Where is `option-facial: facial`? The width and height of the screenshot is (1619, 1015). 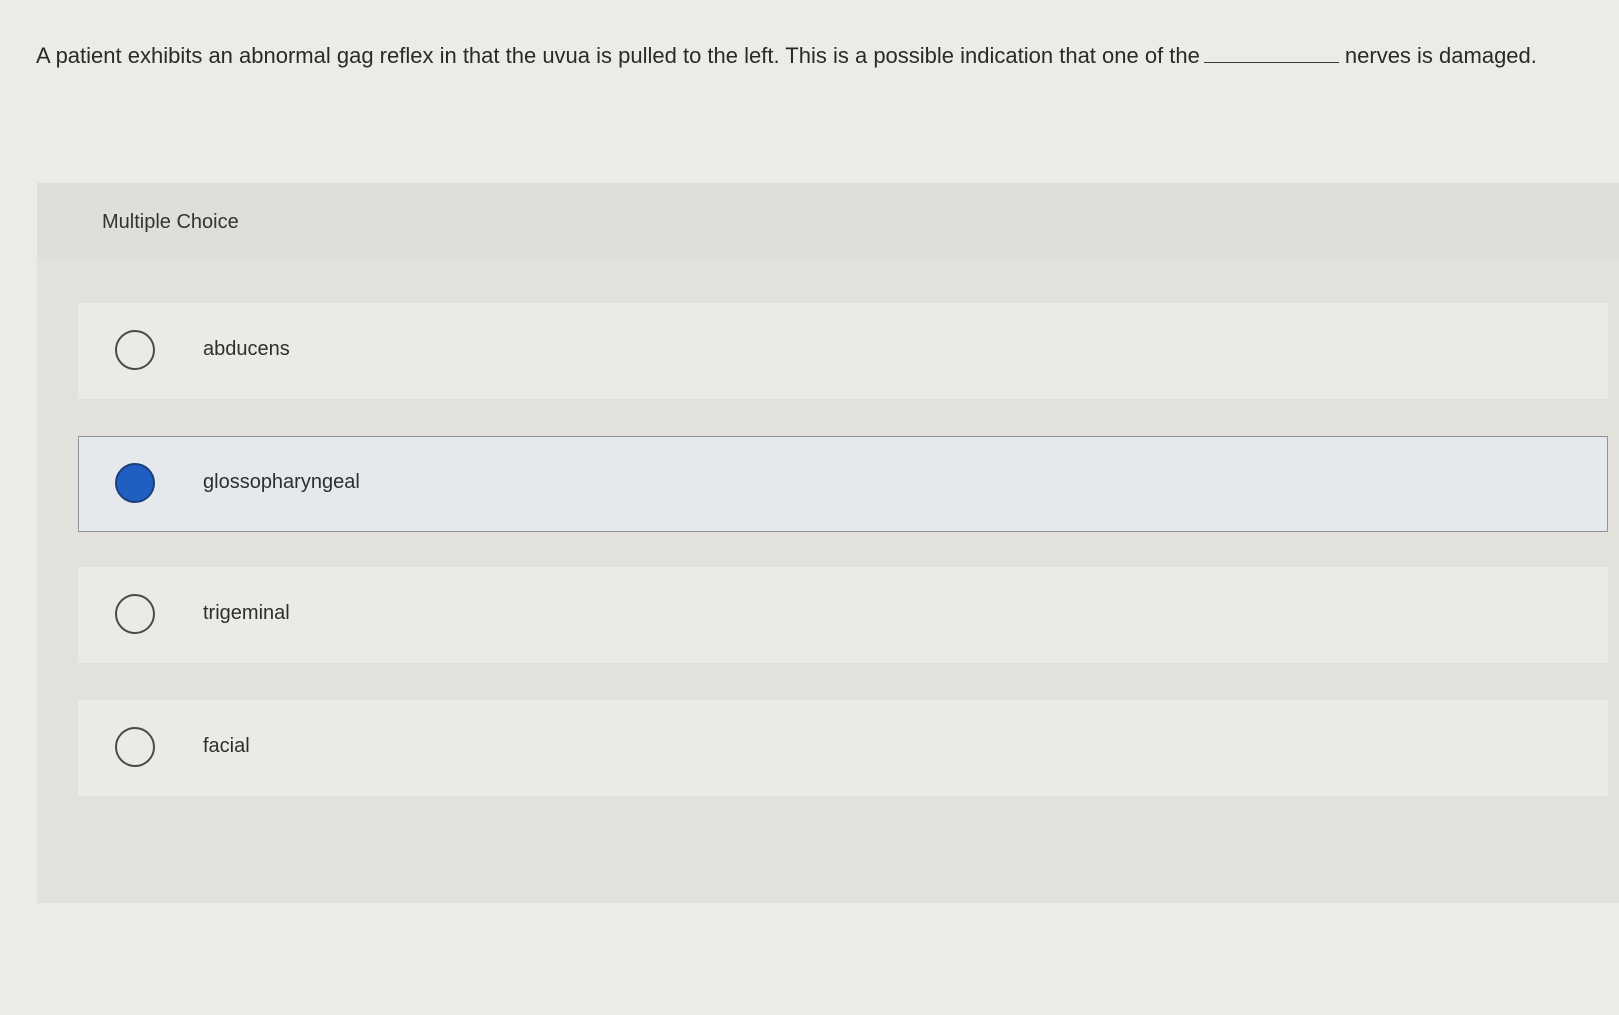
option-facial: facial is located at coordinates (843, 748).